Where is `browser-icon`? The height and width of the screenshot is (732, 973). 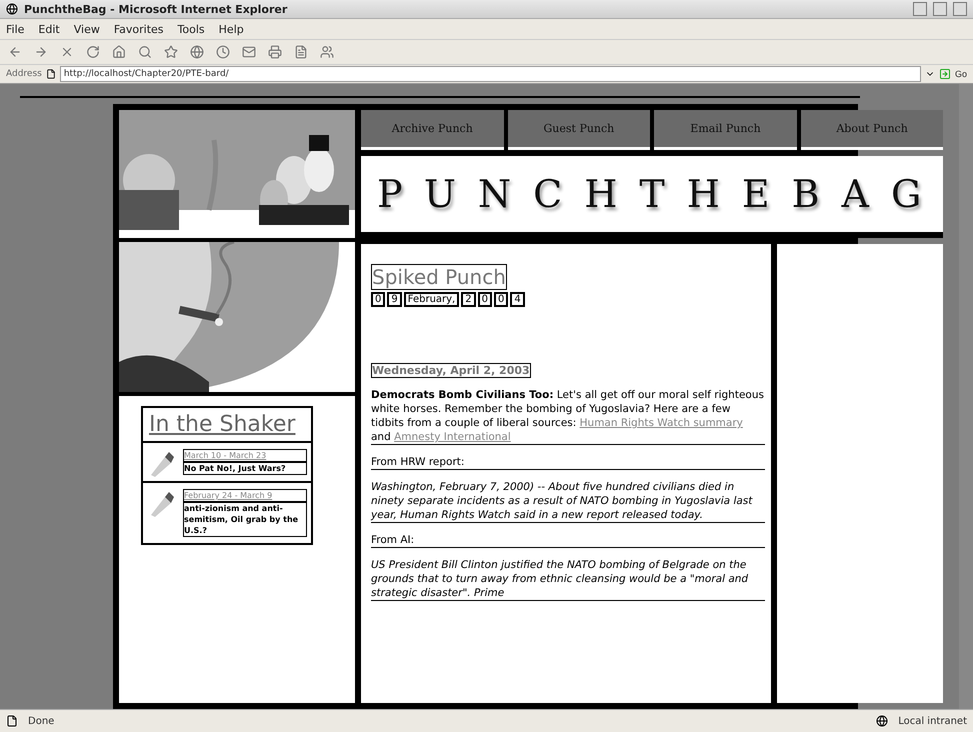 browser-icon is located at coordinates (12, 9).